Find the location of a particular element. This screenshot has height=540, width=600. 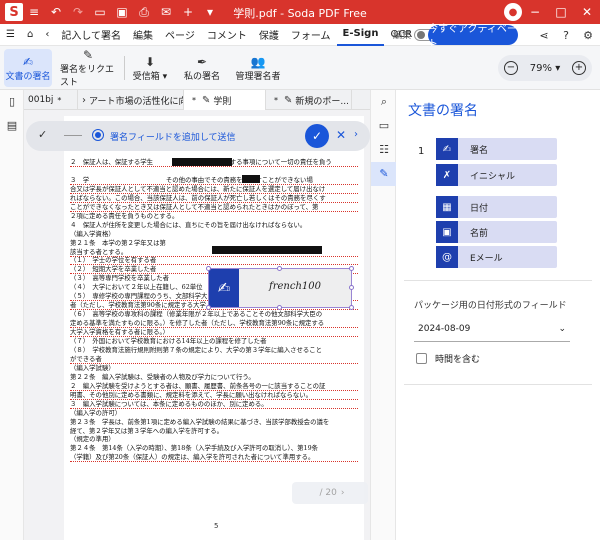

document-text-line: 合又は学長が保証人として不適当と認めた場合には、新たに保証人を選定して届け出なけ is located at coordinates (214, 189).